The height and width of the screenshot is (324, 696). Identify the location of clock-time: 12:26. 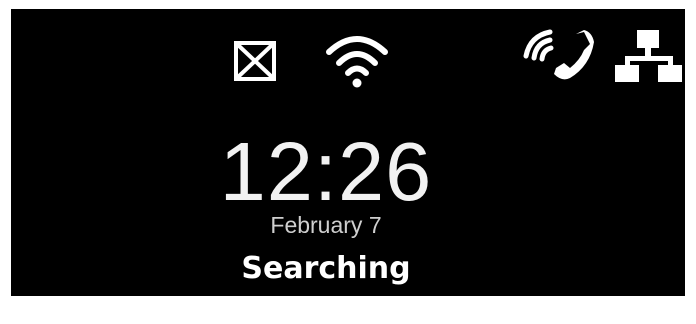
(326, 171).